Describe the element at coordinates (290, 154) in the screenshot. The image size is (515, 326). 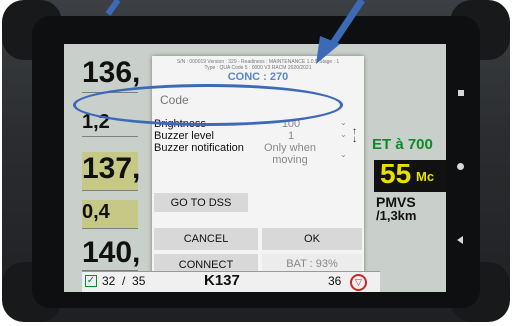
I see `setting-value: Only when moving` at that location.